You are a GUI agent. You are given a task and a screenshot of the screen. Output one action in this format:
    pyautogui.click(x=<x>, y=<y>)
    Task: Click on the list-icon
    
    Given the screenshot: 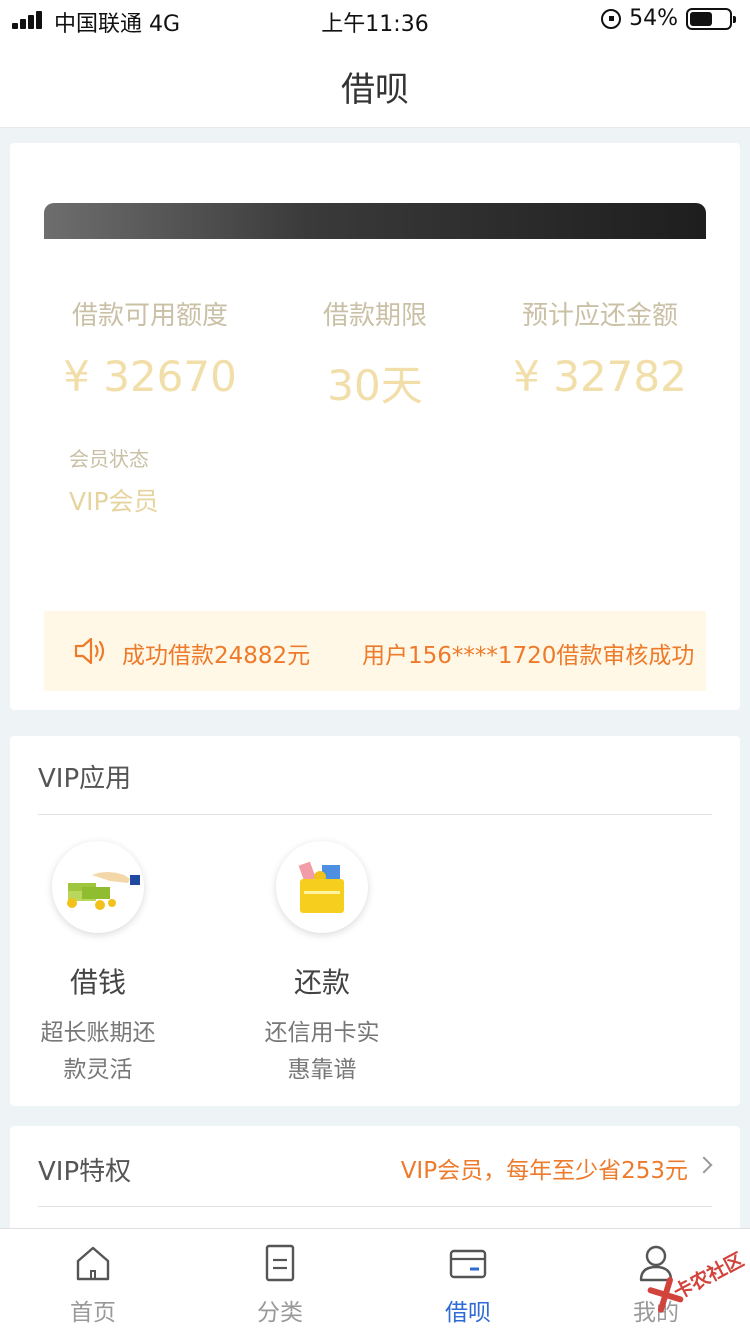 What is the action you would take?
    pyautogui.click(x=280, y=1263)
    